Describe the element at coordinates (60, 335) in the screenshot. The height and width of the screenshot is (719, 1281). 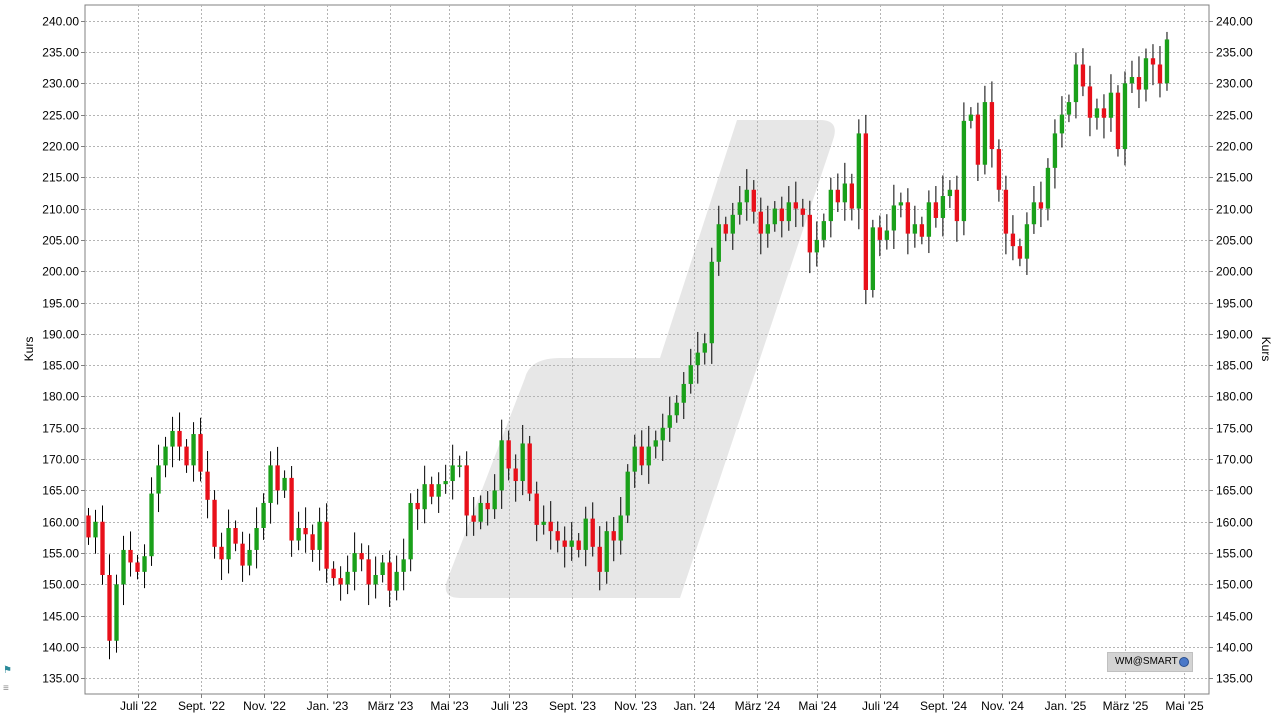
I see `y-tick-label-left: 190.00` at that location.